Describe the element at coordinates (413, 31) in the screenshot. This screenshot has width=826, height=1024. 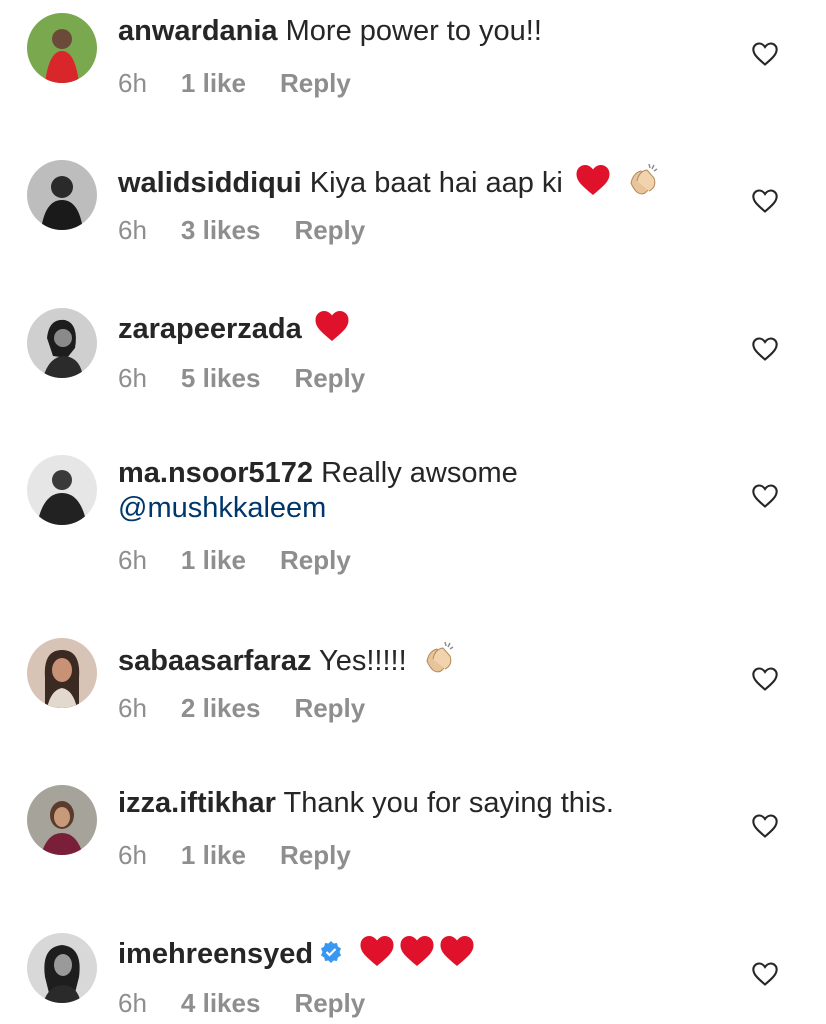
I see `comment-text: More power to you!!` at that location.